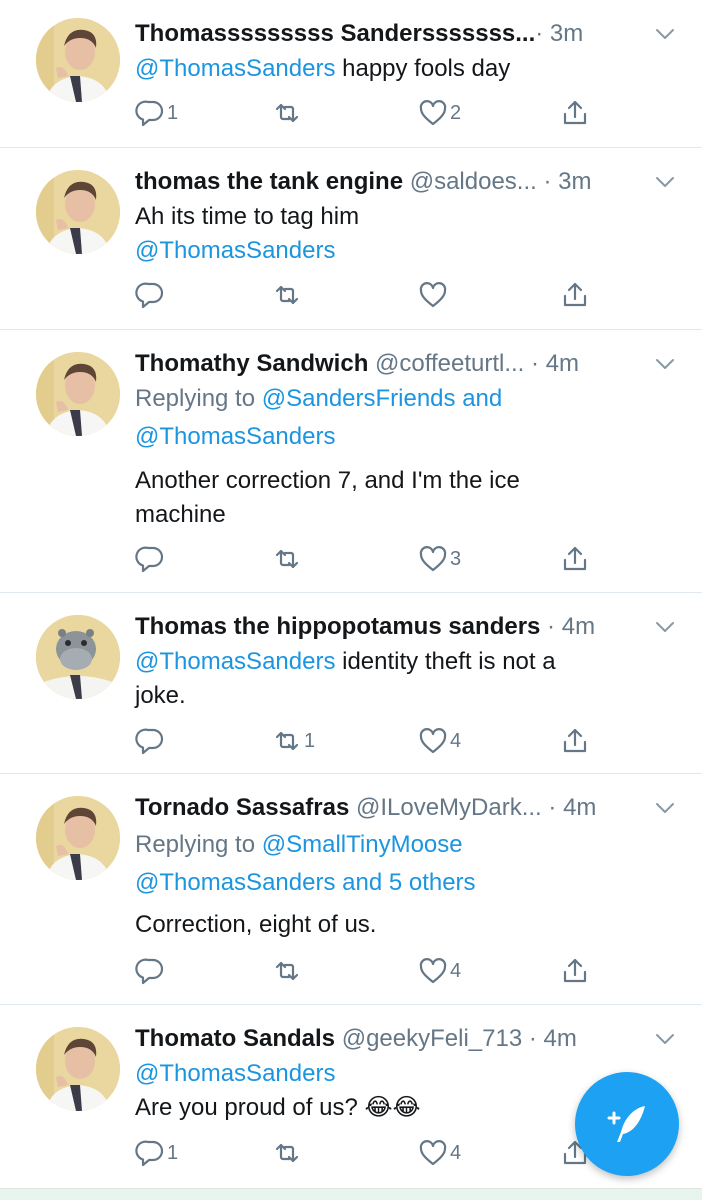  What do you see at coordinates (403, 925) in the screenshot?
I see `tweet-text-line: Correction, eight of us.` at bounding box center [403, 925].